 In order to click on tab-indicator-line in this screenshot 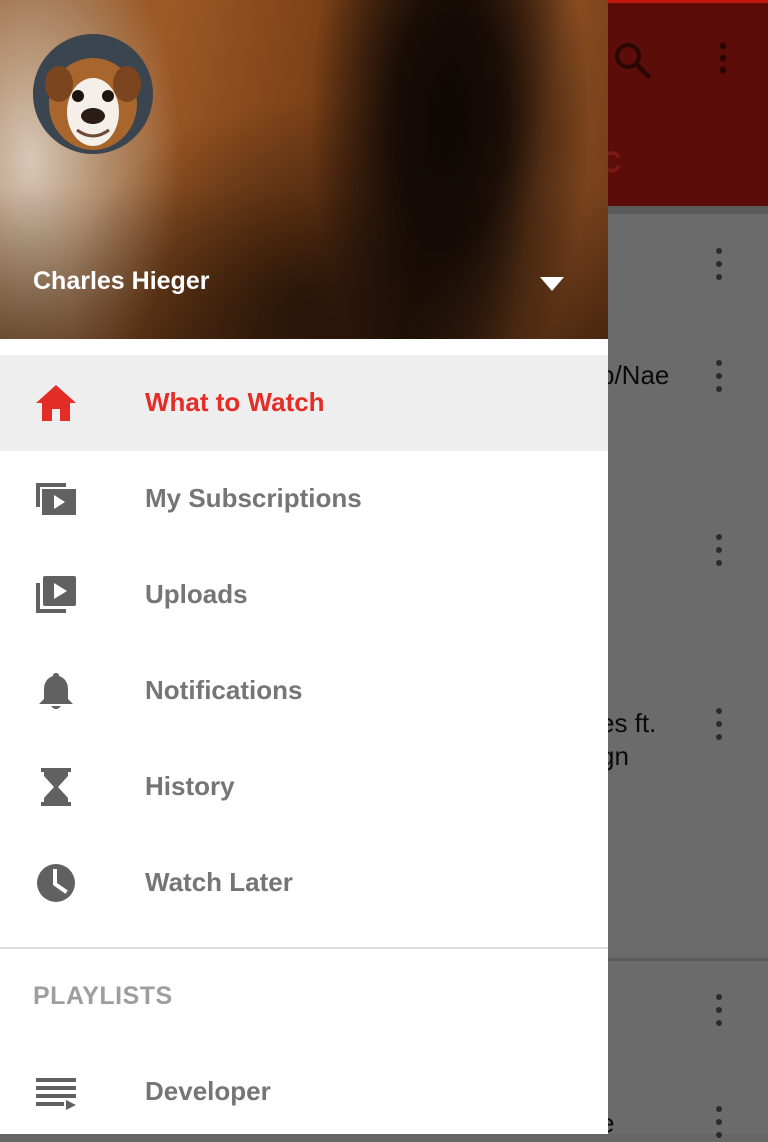, I will do `click(688, 210)`.